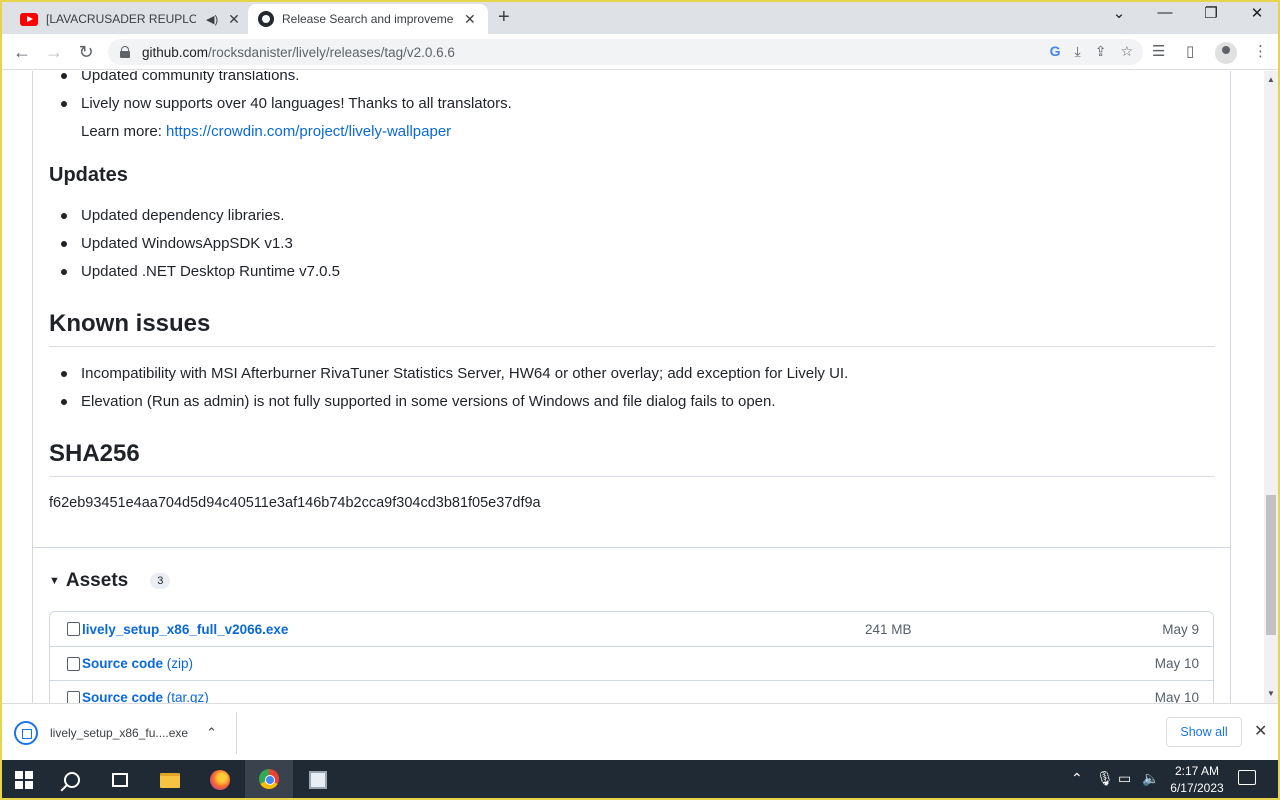  What do you see at coordinates (632, 328) in the screenshot?
I see `known-issues-heading: Known issues` at bounding box center [632, 328].